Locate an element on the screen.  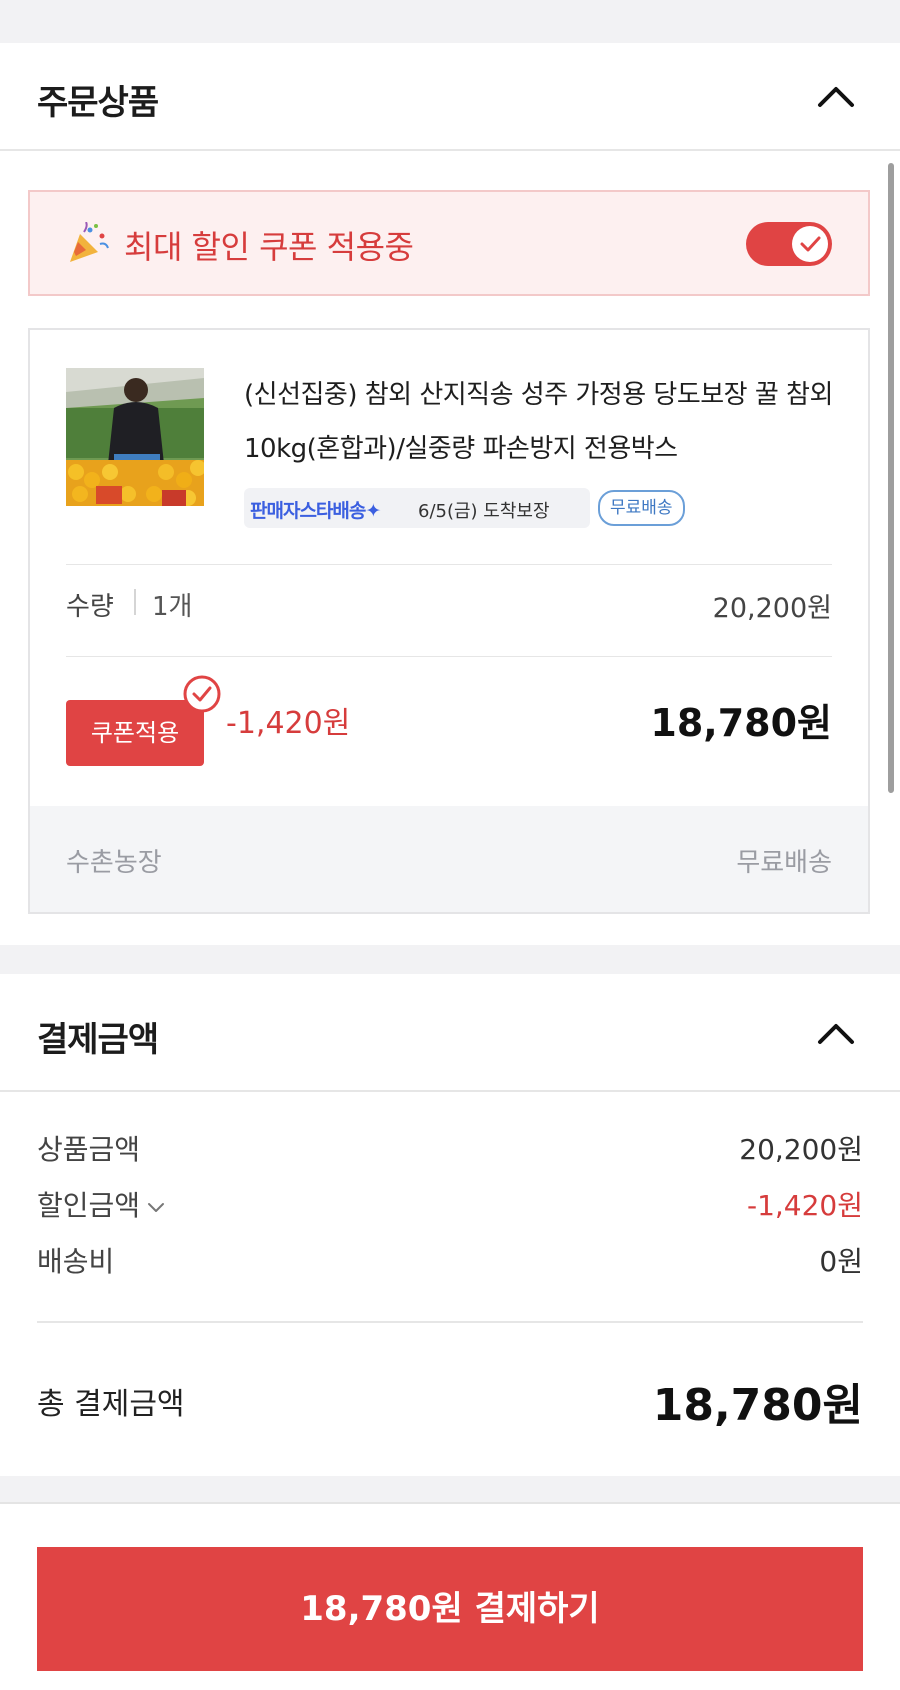
toggle-knob is located at coordinates (810, 244).